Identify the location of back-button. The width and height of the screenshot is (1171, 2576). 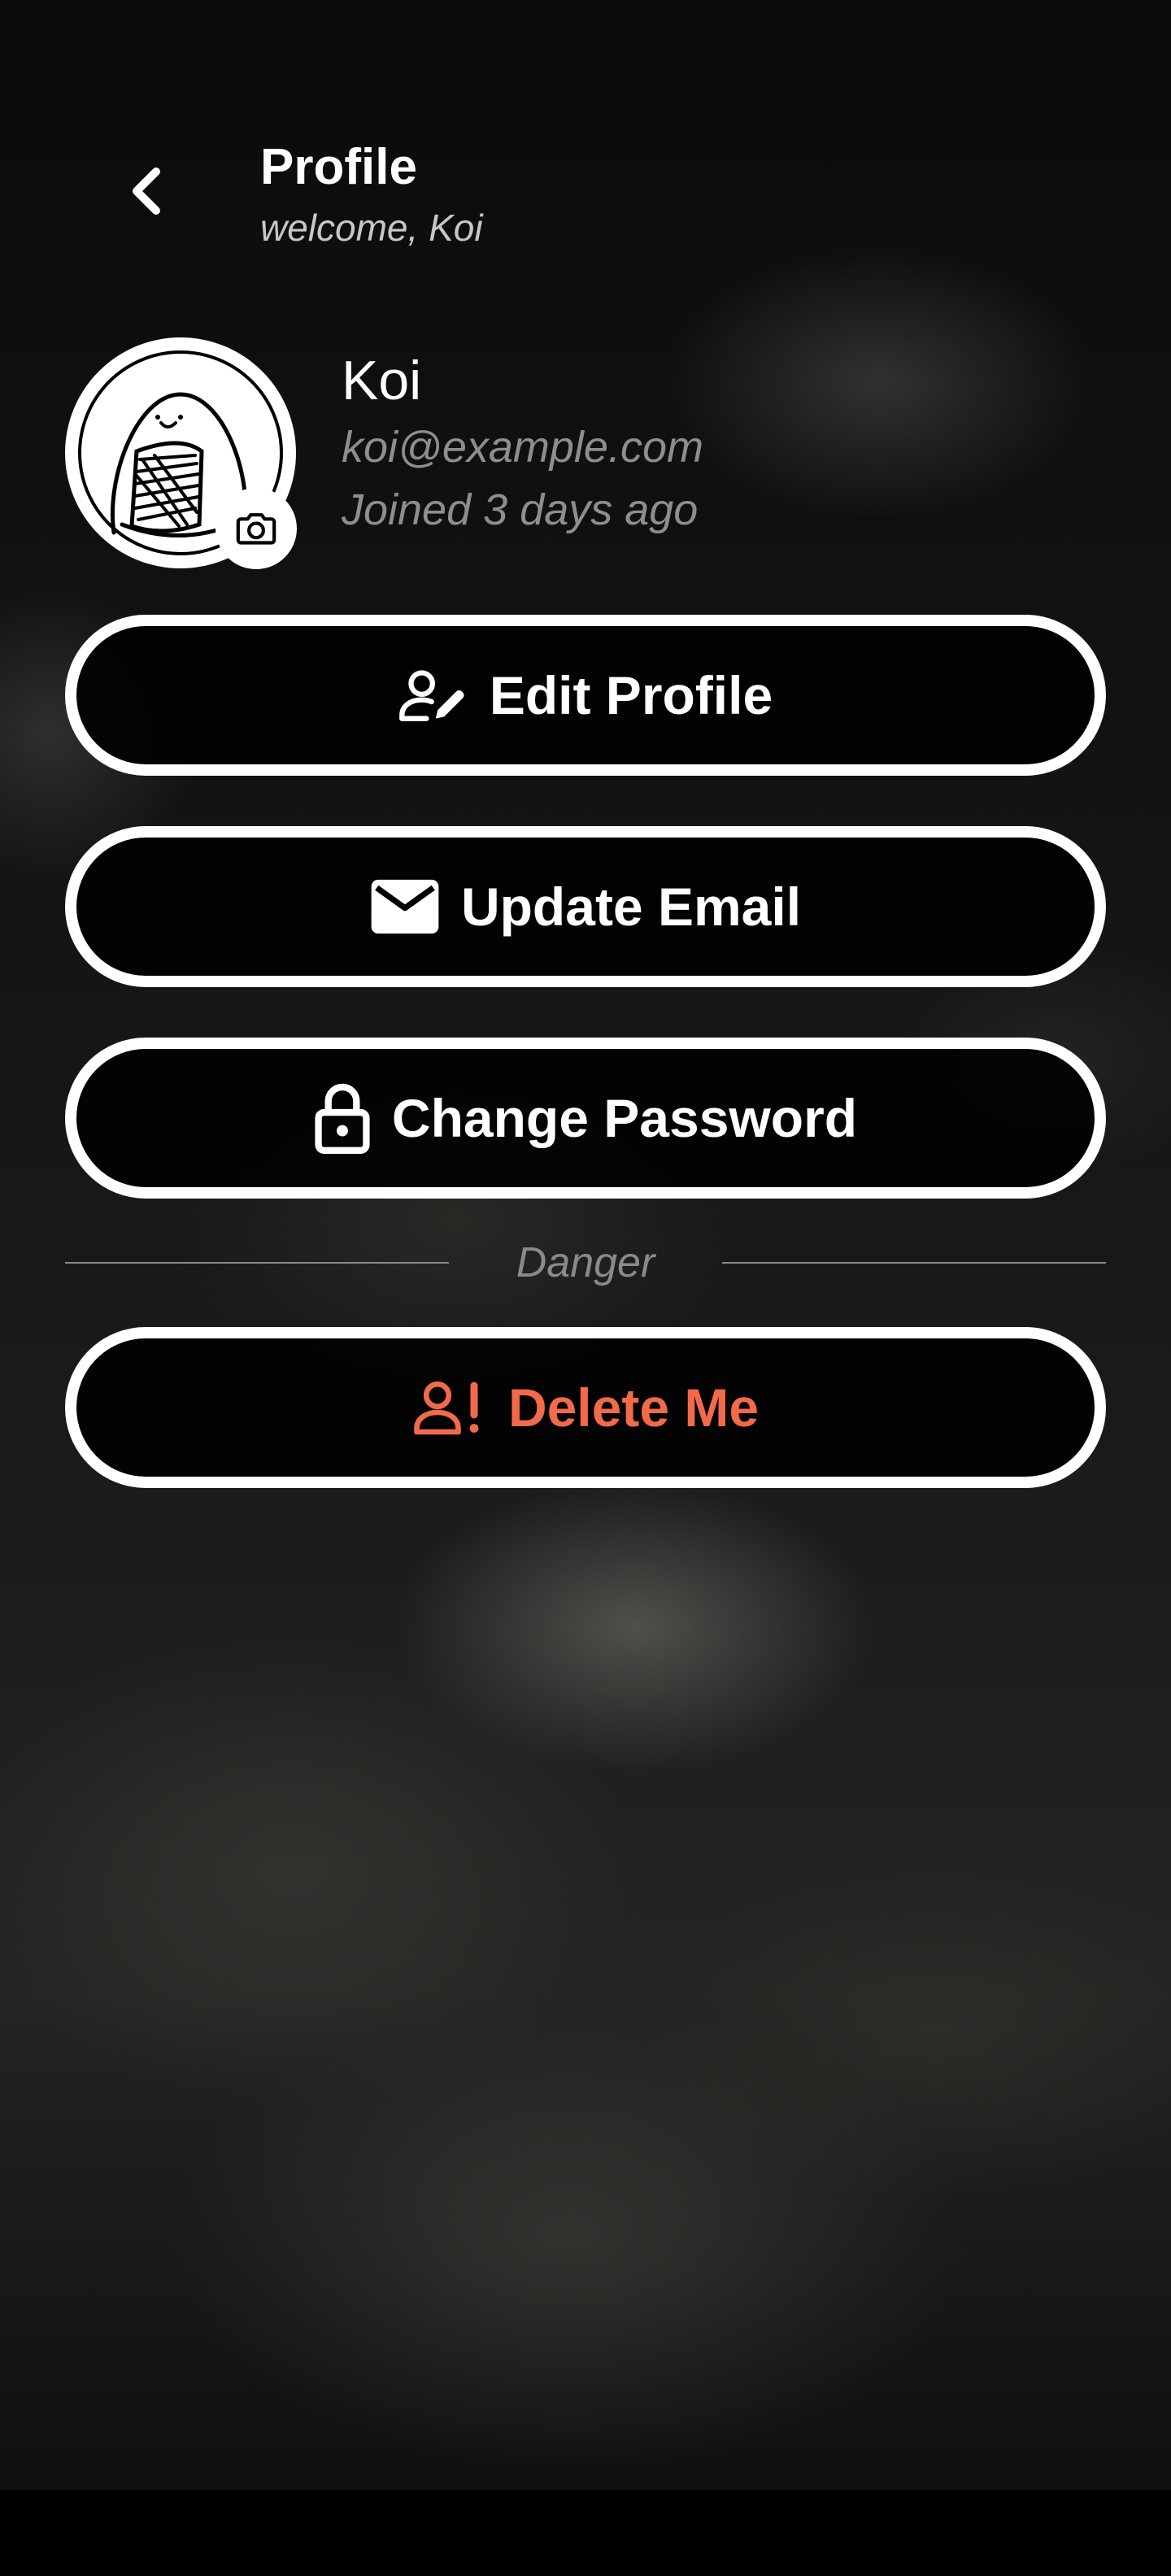
(147, 191).